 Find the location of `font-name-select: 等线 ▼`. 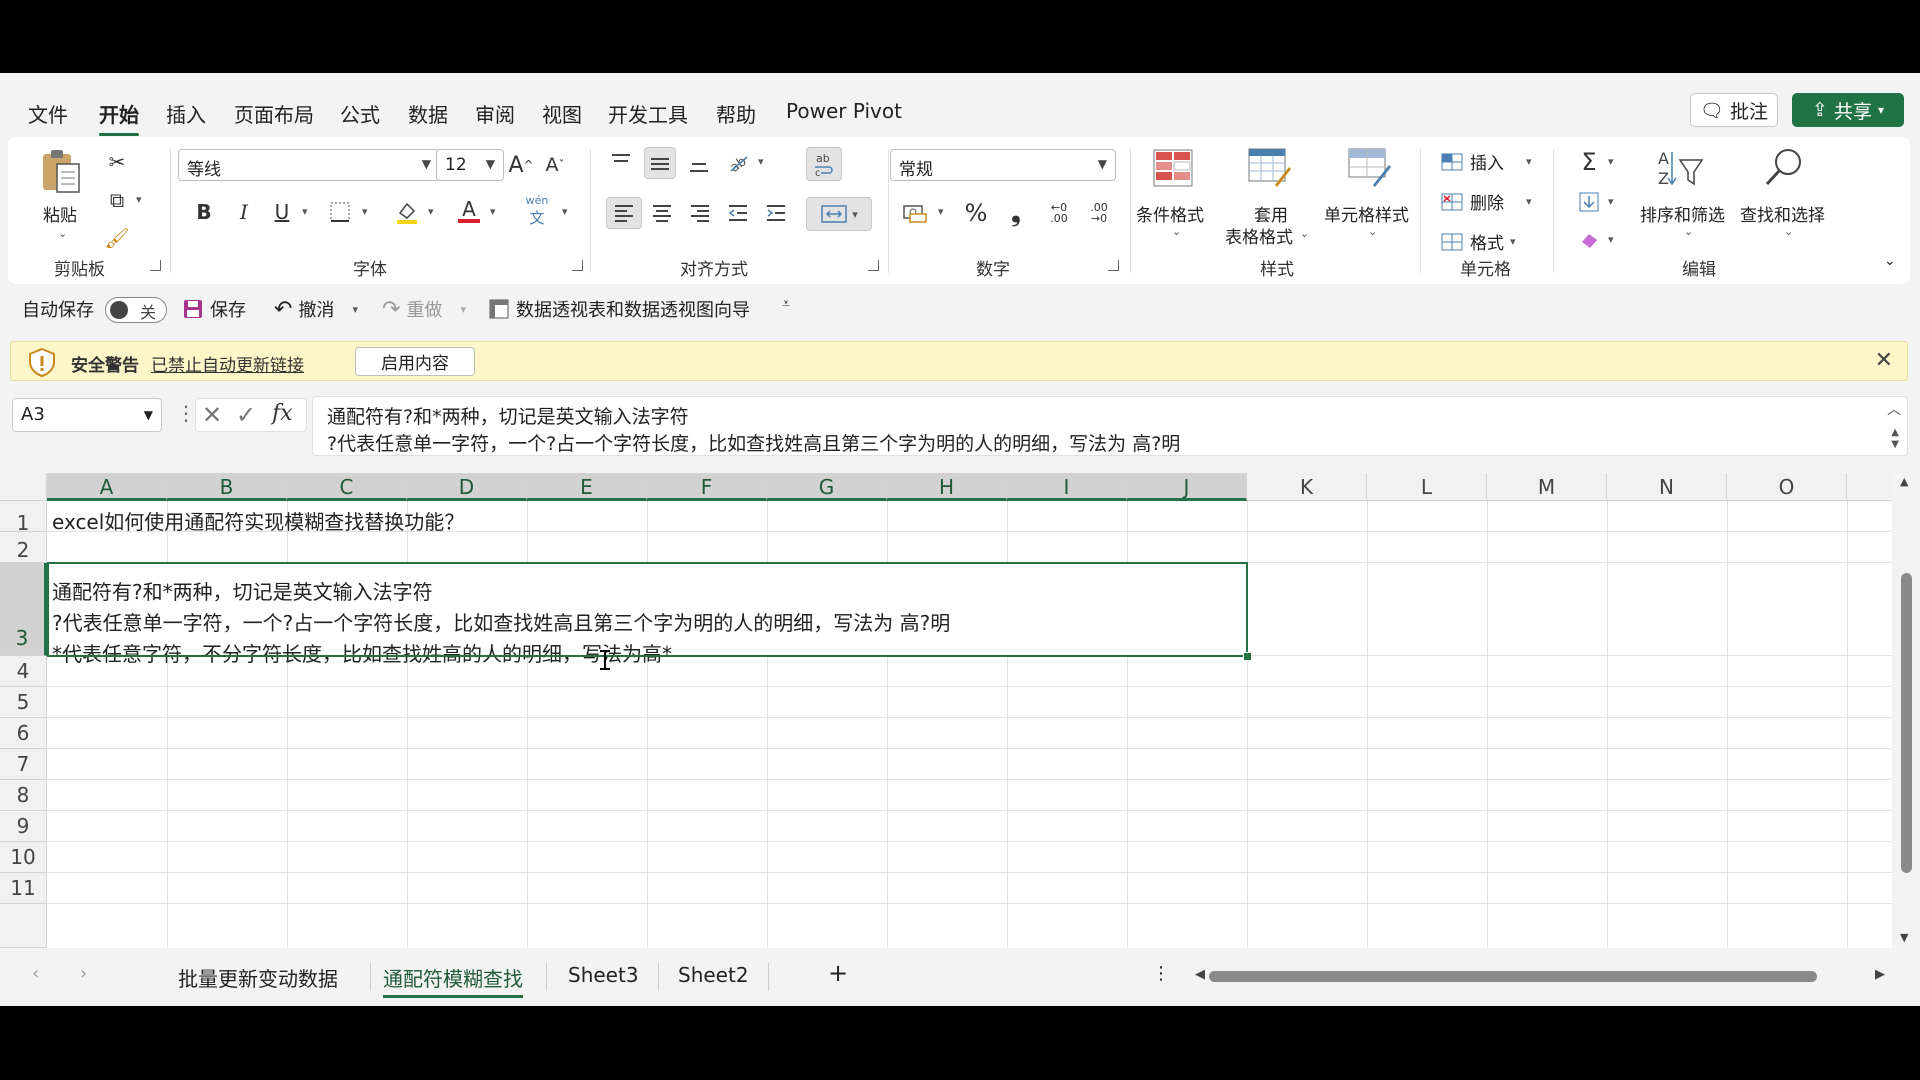

font-name-select: 等线 ▼ is located at coordinates (309, 165).